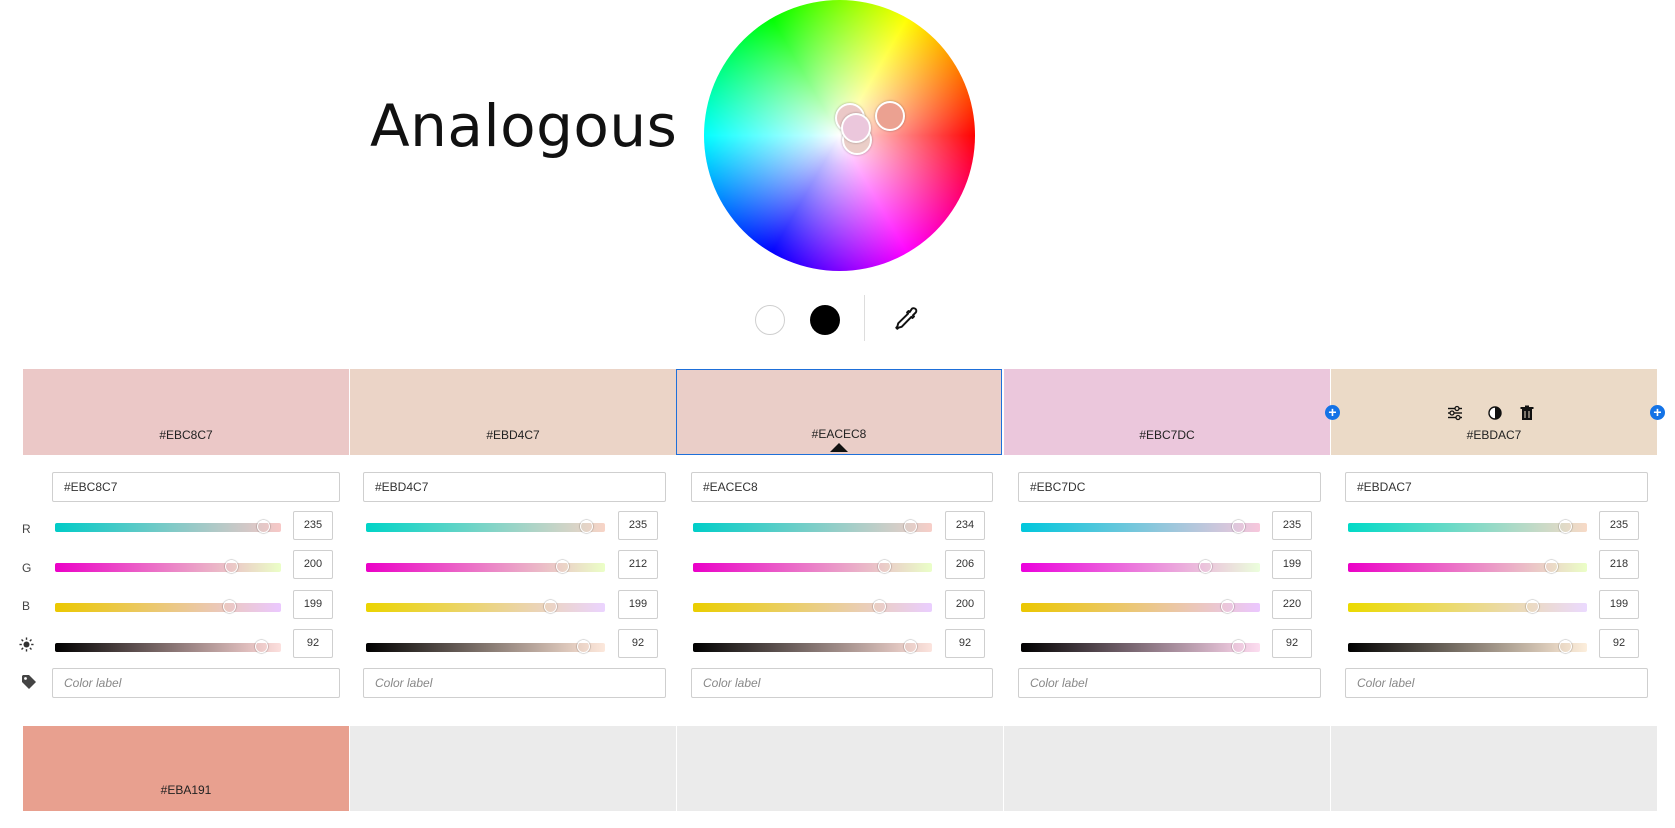 The width and height of the screenshot is (1675, 828). What do you see at coordinates (1619, 643) in the screenshot?
I see `brightness-value-5: 92` at bounding box center [1619, 643].